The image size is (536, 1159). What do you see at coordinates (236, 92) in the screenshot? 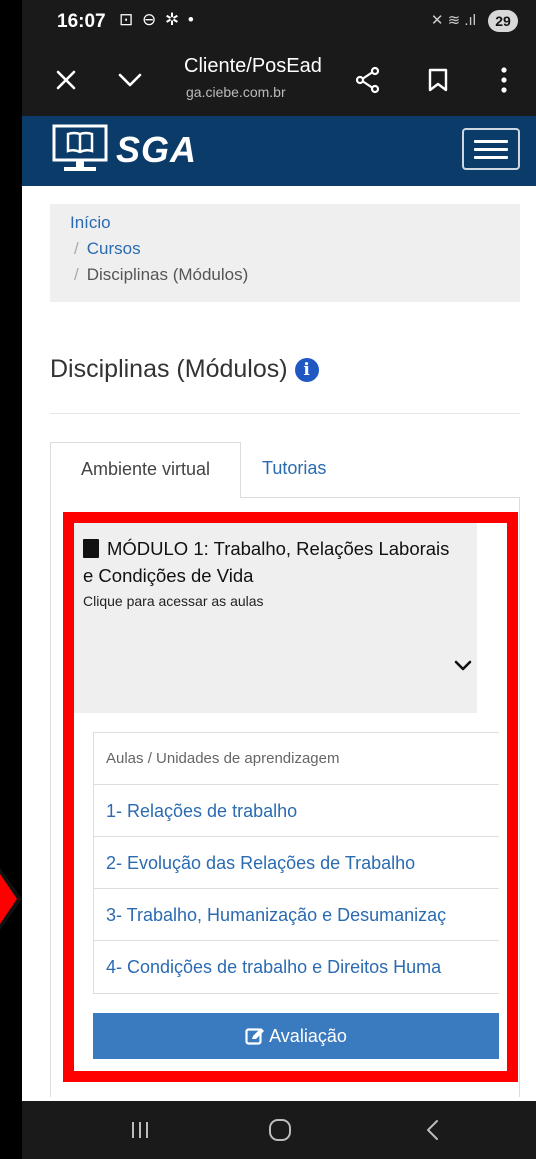
I see `browser-url: ga.ciebe.com.br` at bounding box center [236, 92].